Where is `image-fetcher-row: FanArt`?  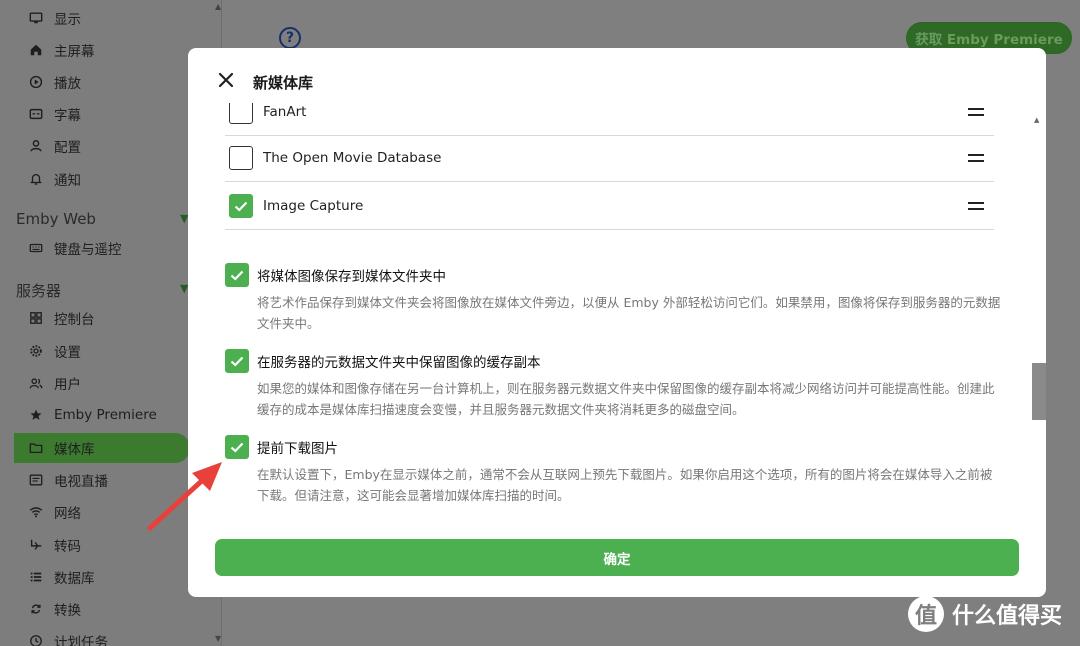 image-fetcher-row: FanArt is located at coordinates (609, 119).